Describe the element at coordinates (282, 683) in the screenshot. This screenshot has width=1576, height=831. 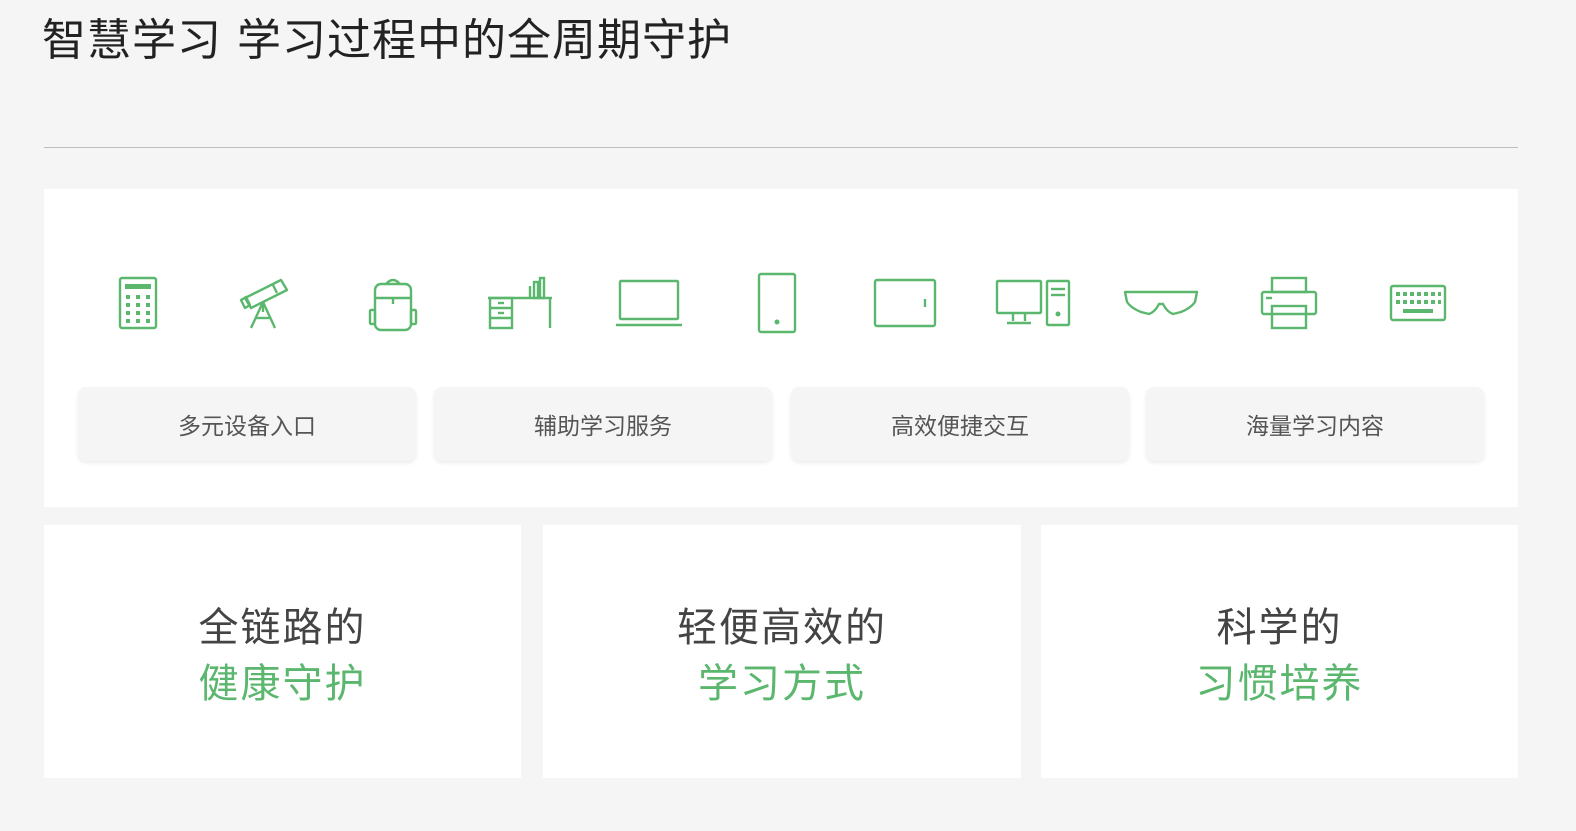
I see `feature-highlight: 健康守护` at that location.